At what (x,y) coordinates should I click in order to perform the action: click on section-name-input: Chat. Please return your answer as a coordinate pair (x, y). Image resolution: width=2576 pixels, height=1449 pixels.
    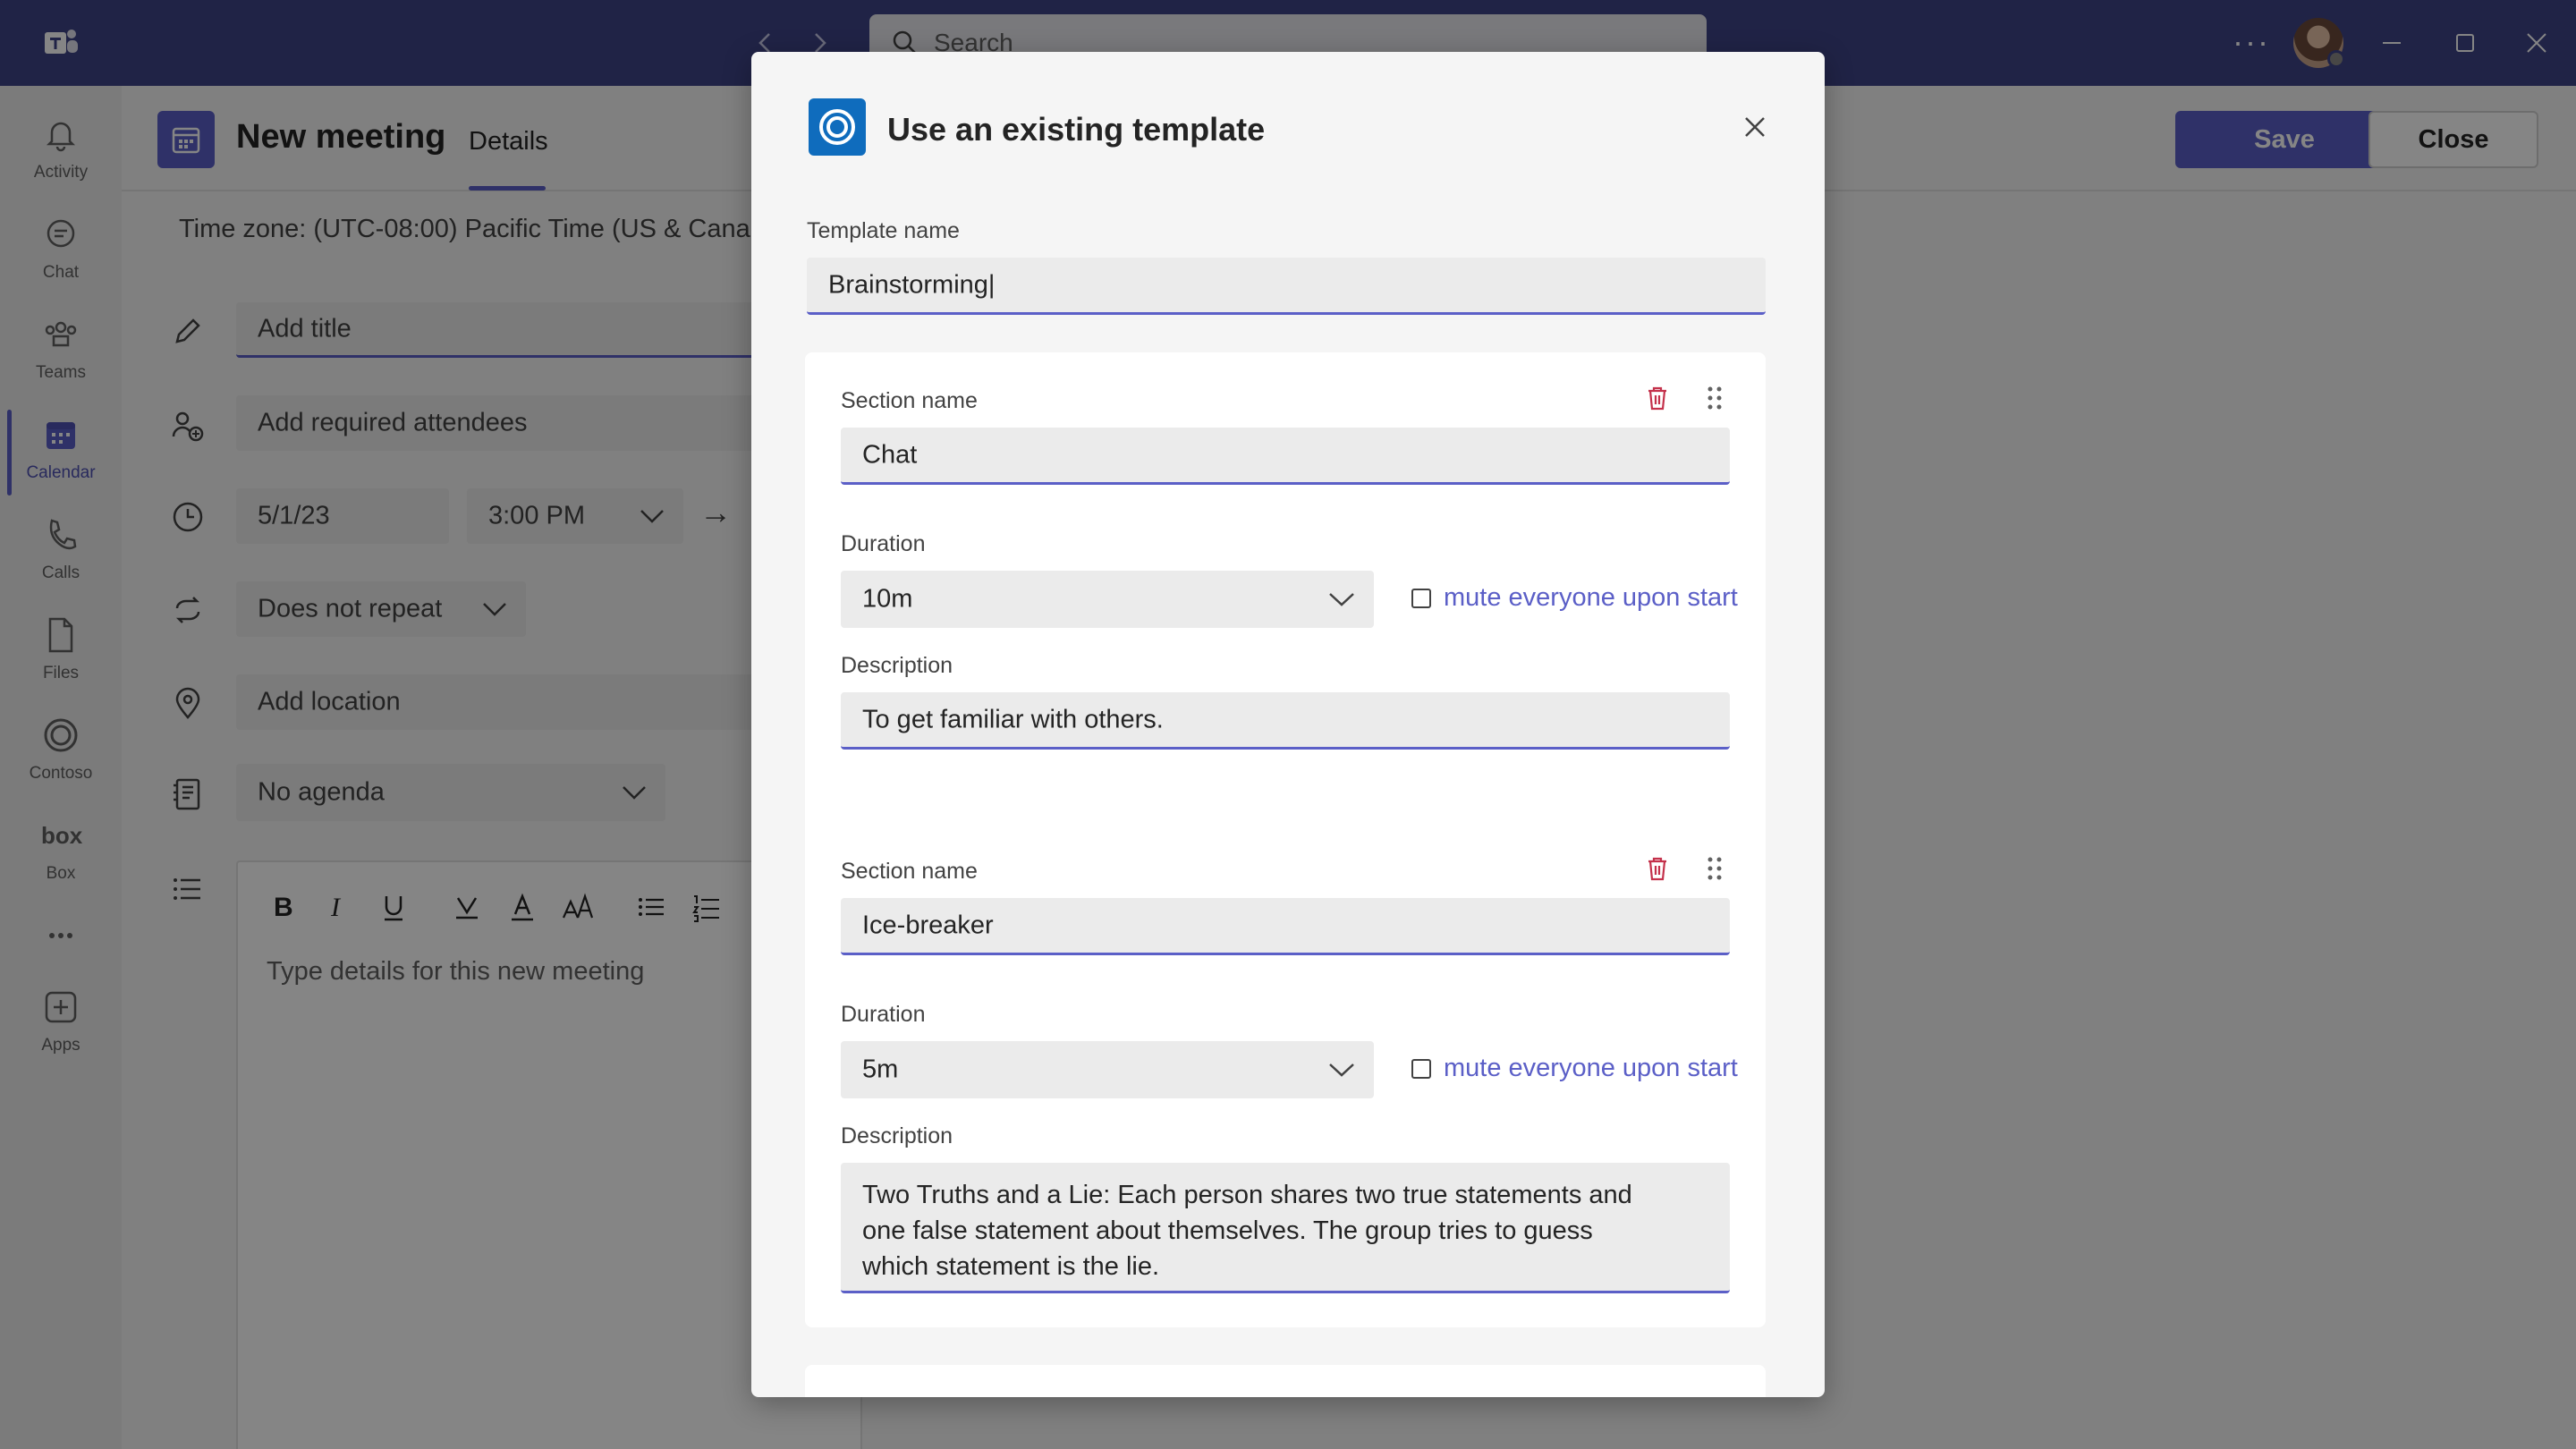
    Looking at the image, I should click on (1285, 456).